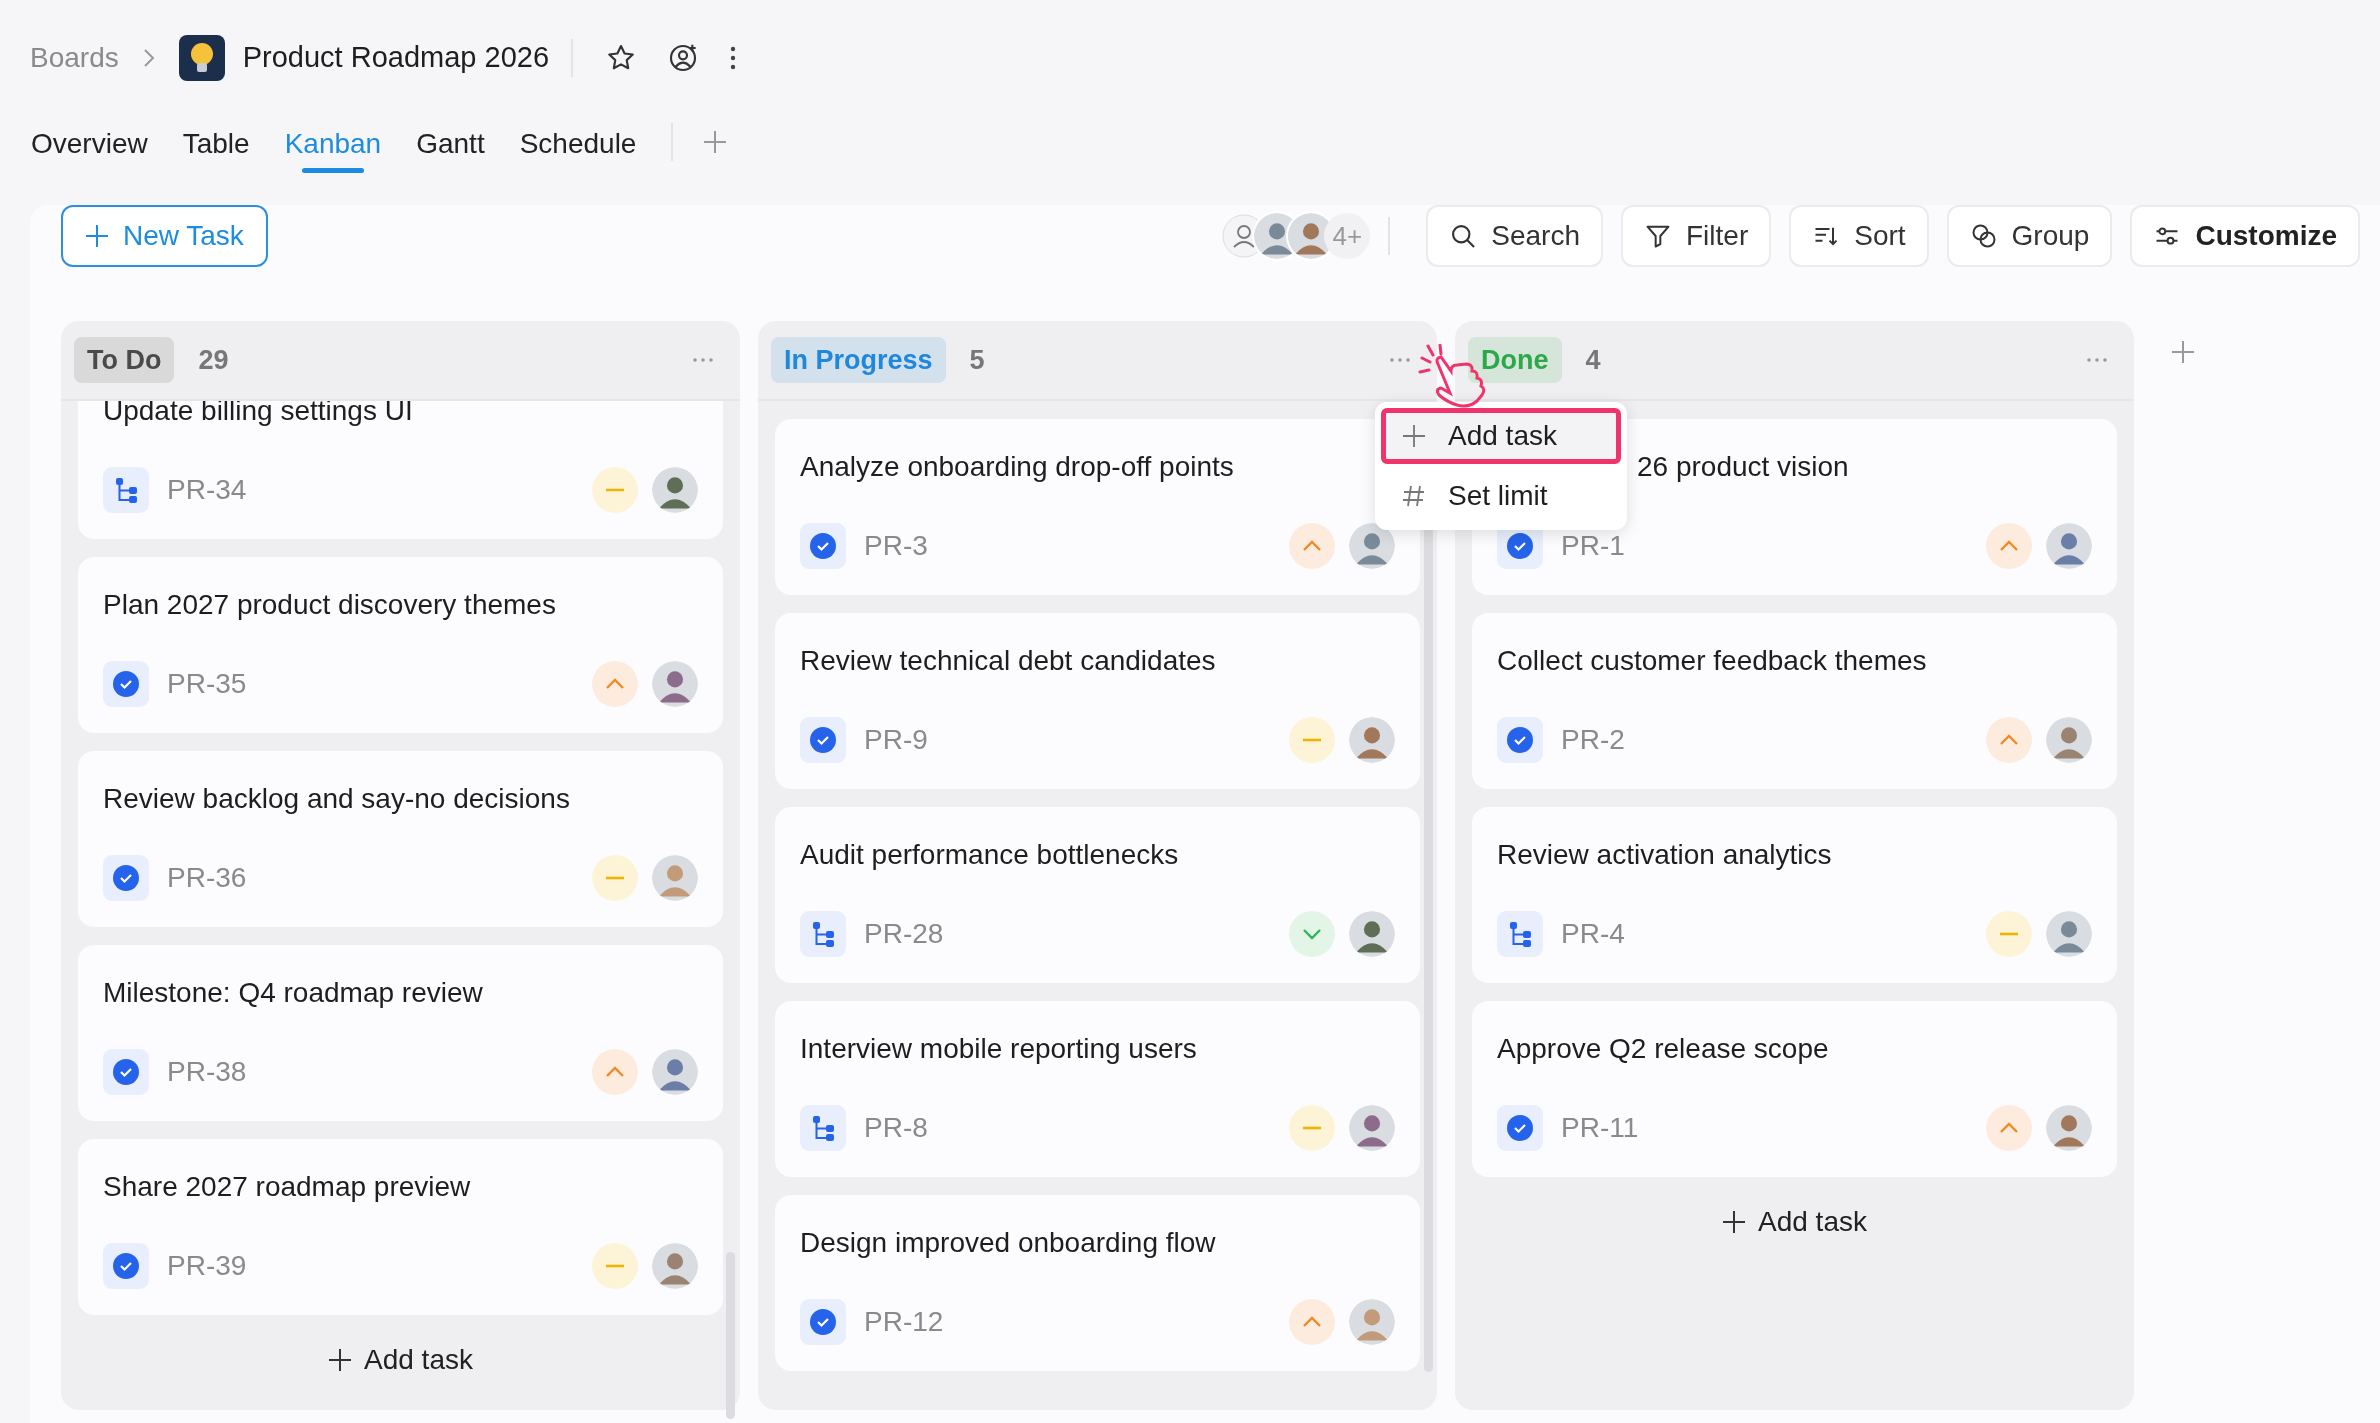 The width and height of the screenshot is (2380, 1423). Describe the element at coordinates (1663, 1049) in the screenshot. I see `card-title: Approve Q2 release scope` at that location.